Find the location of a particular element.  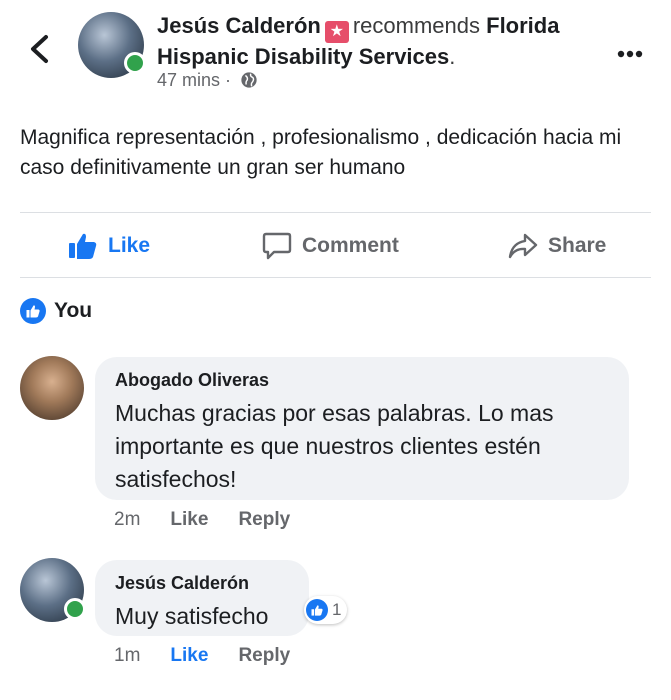

like-button: Like is located at coordinates (109, 246).